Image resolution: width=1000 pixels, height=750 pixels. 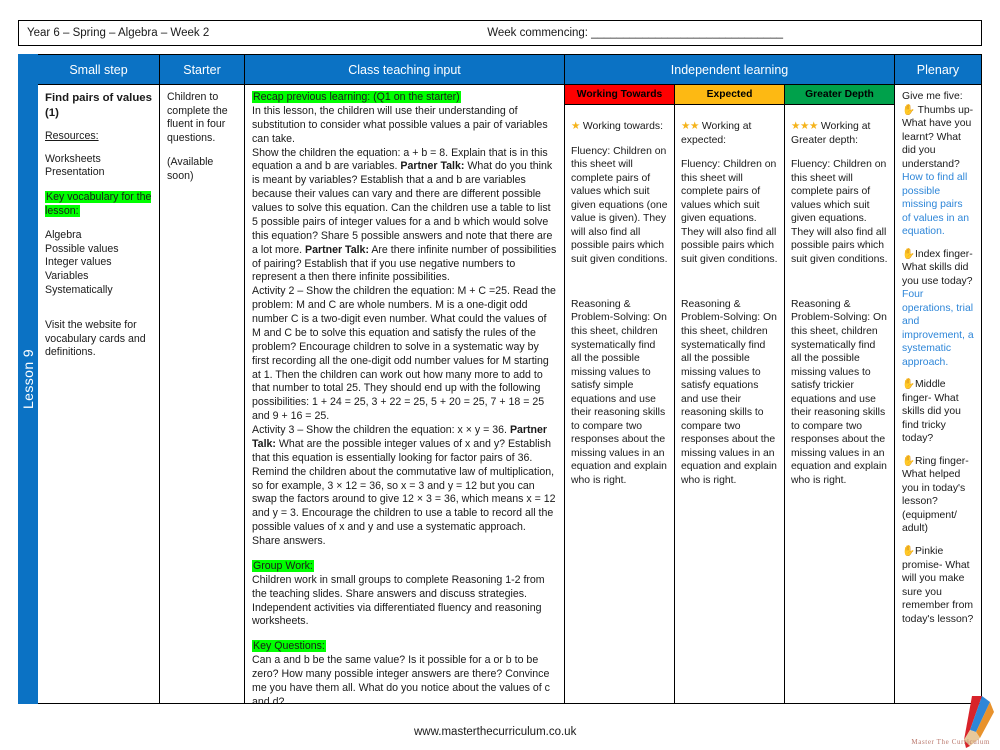 I want to click on working-towards-intro-text: Working towards:, so click(x=621, y=127).